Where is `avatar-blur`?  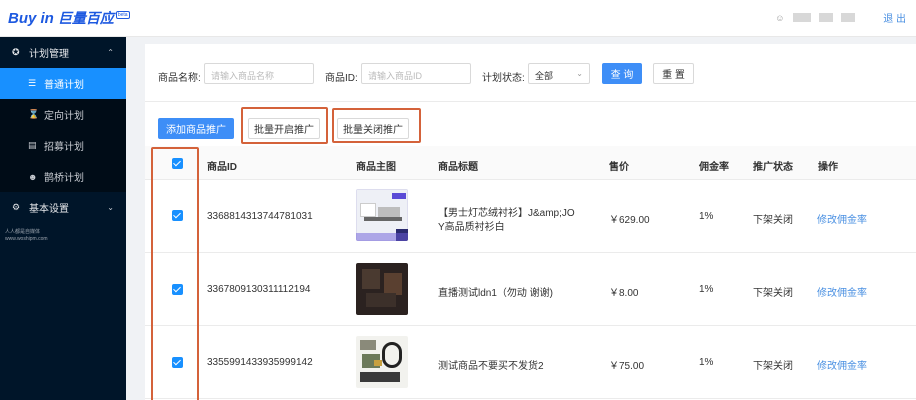 avatar-blur is located at coordinates (826, 17).